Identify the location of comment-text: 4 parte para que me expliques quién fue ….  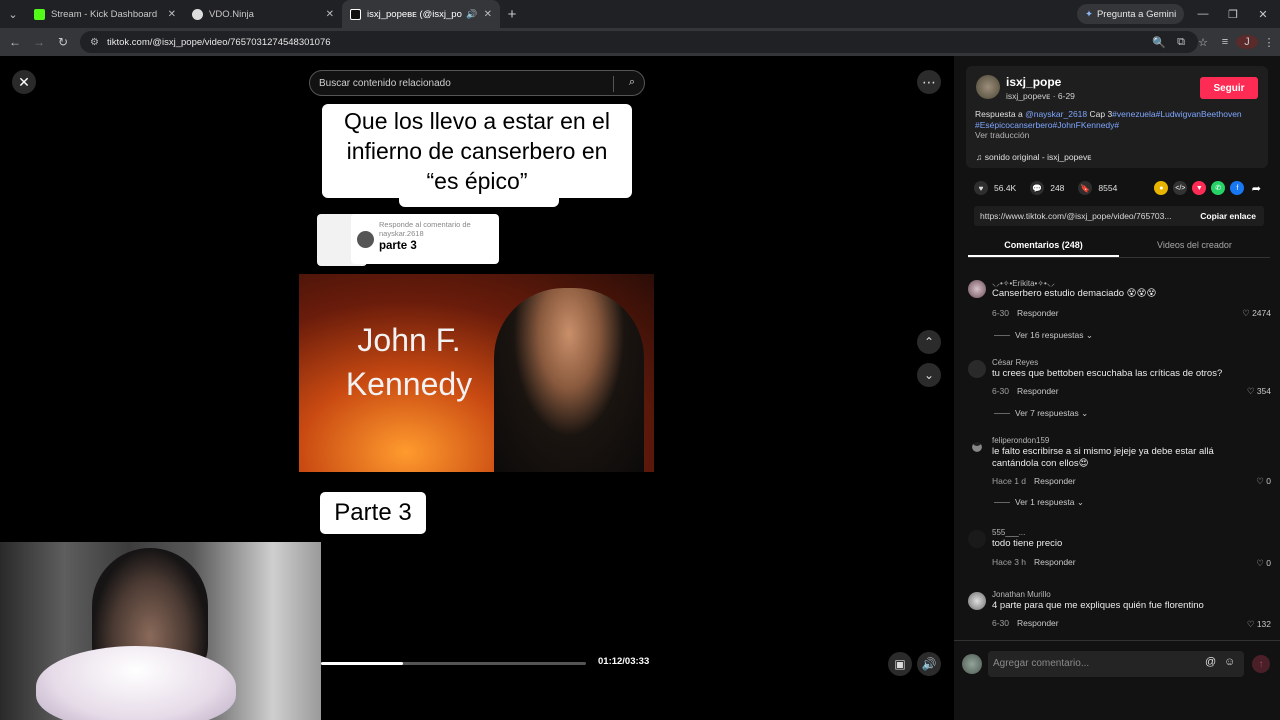
(1098, 605).